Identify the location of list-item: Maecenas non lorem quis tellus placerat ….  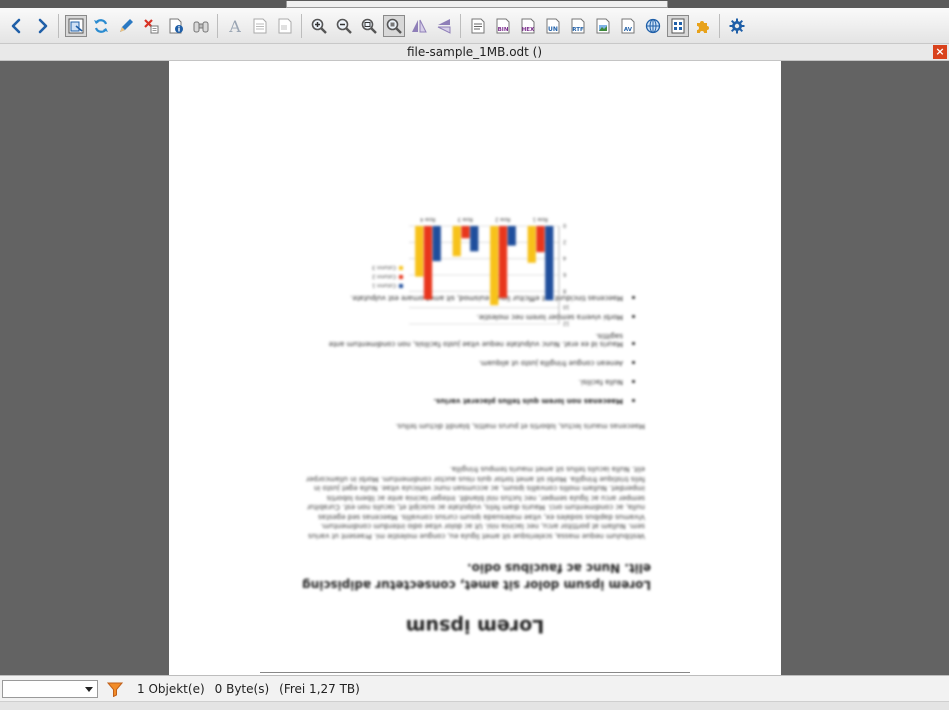
(472, 401).